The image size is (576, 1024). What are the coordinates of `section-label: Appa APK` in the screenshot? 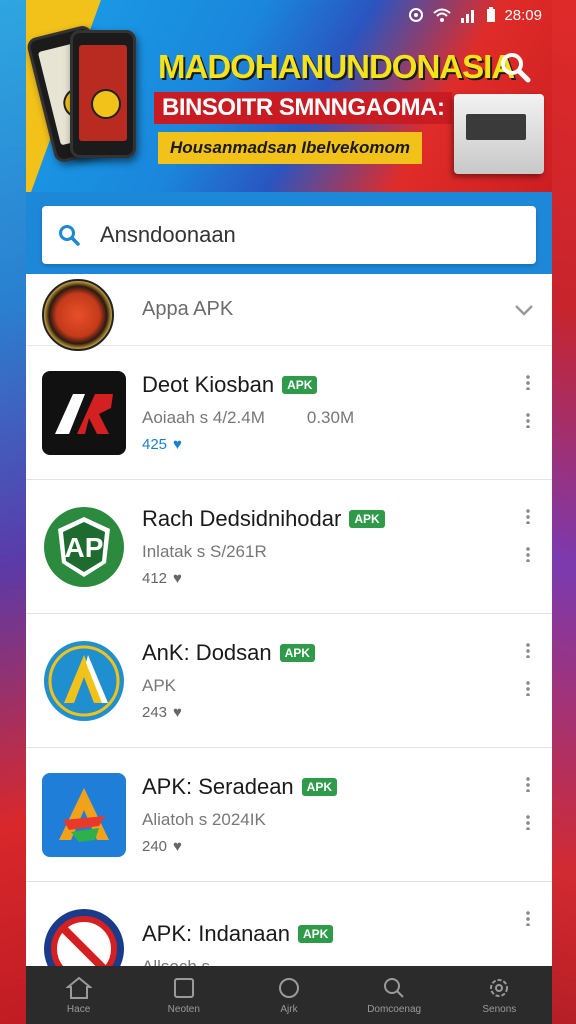 It's located at (188, 309).